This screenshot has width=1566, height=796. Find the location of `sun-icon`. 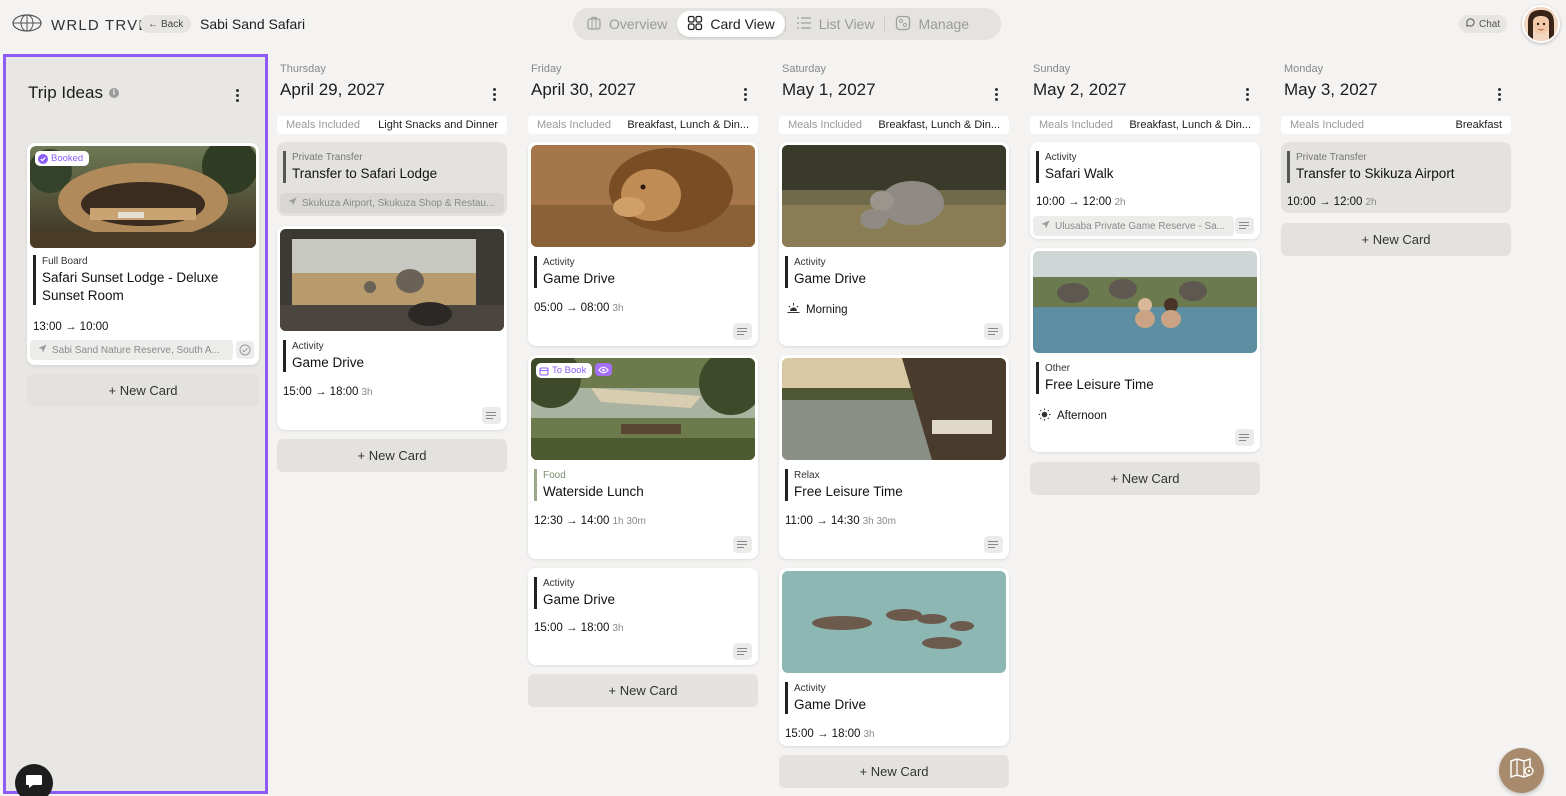

sun-icon is located at coordinates (1044, 416).